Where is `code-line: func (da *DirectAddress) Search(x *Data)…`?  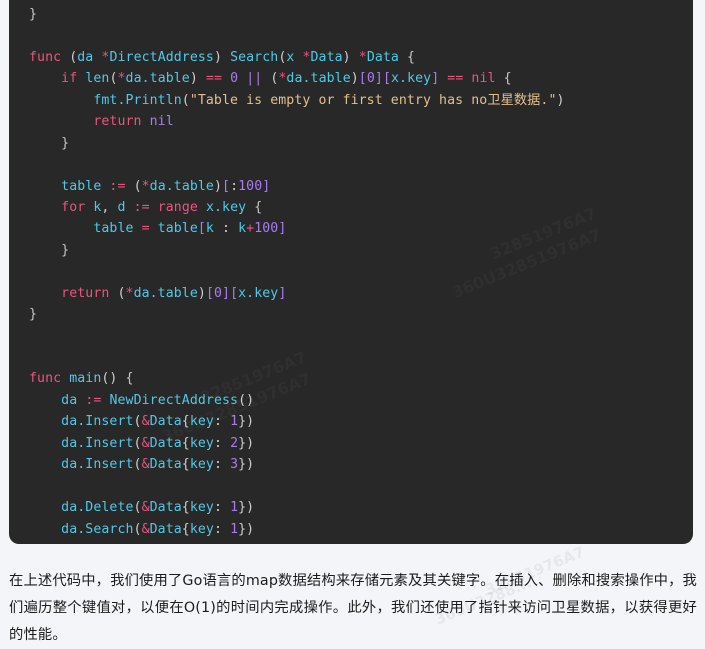
code-line: func (da *DirectAddress) Search(x *Data)… is located at coordinates (351, 57).